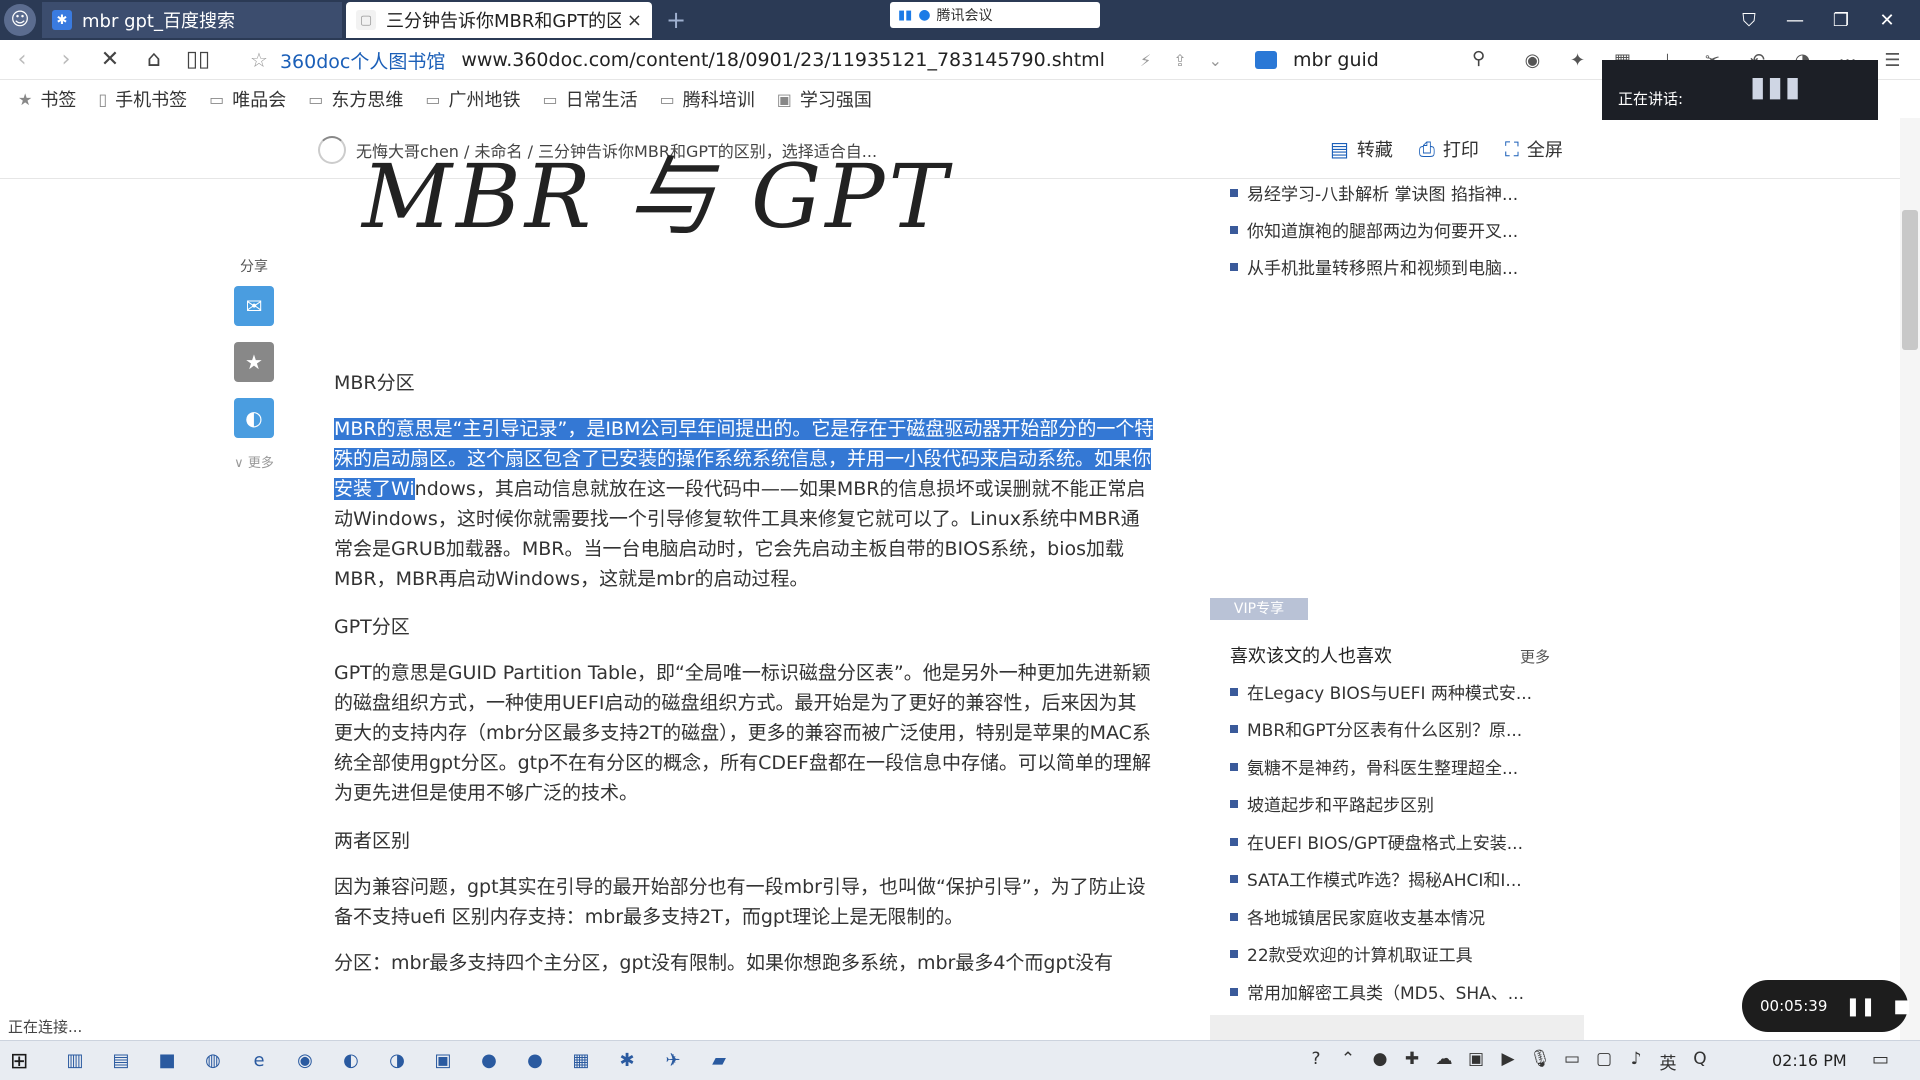 The width and height of the screenshot is (1920, 1080). Describe the element at coordinates (1380, 1061) in the screenshot. I see `tray-app-icon: ●` at that location.